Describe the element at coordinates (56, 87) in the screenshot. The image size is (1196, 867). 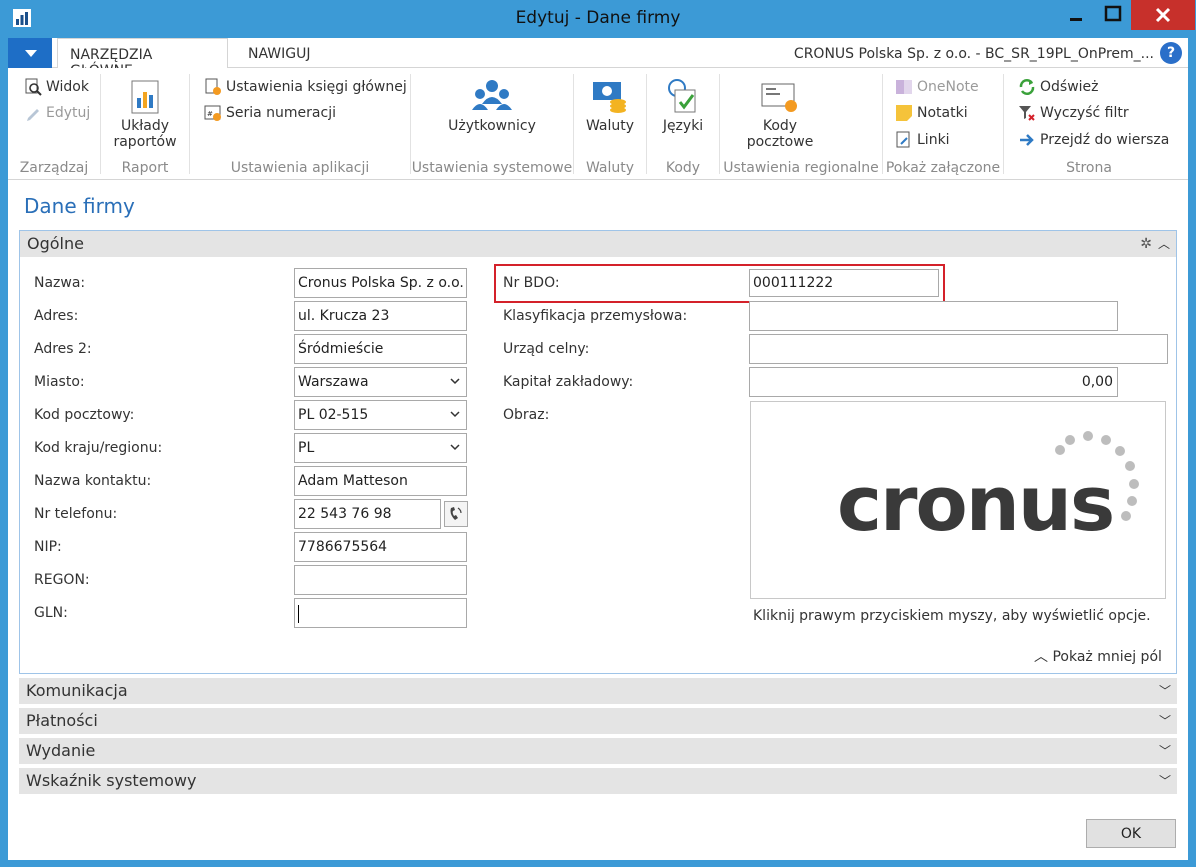
I see `view-button: Widok` at that location.